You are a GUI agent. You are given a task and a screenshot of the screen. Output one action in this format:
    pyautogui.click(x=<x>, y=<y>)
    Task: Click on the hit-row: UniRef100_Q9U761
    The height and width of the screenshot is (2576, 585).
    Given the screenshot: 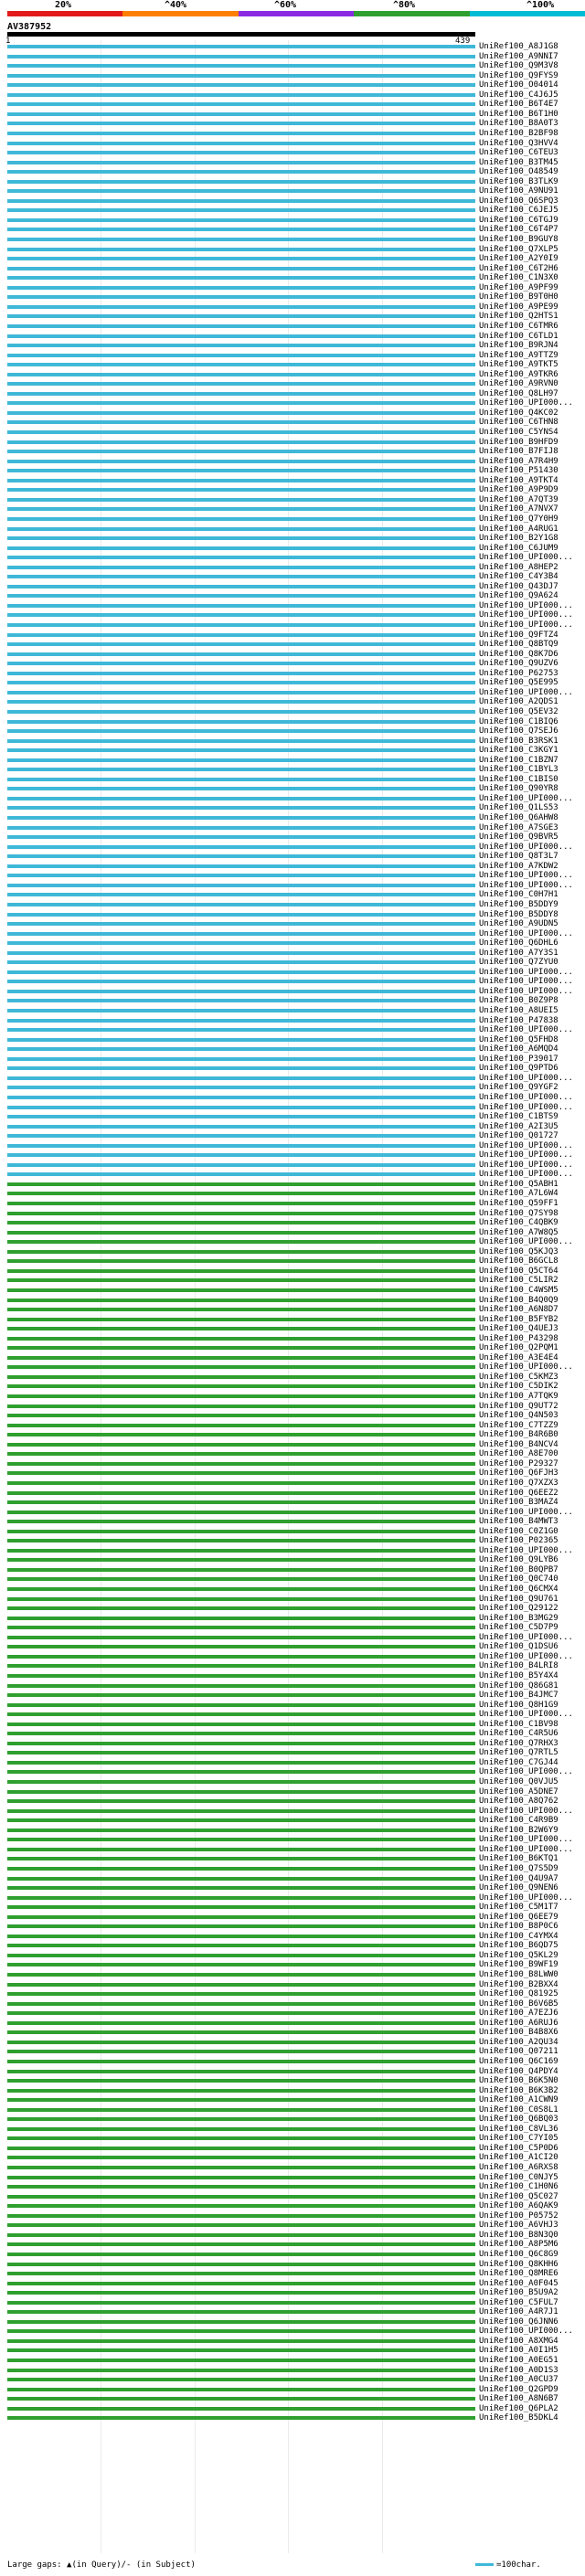 What is the action you would take?
    pyautogui.click(x=293, y=1599)
    